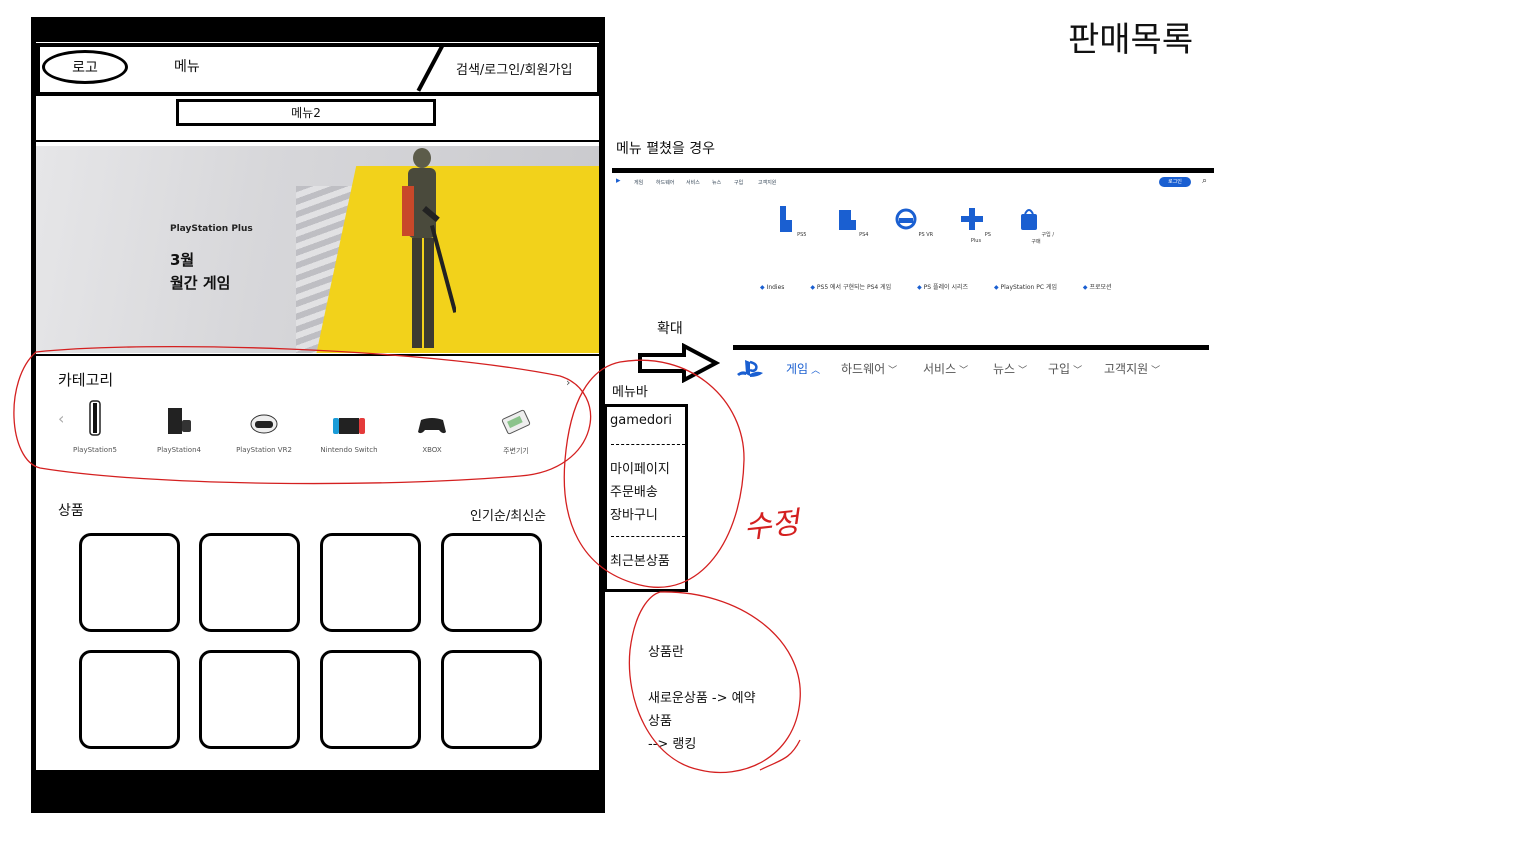 The height and width of the screenshot is (863, 1539). What do you see at coordinates (200, 283) in the screenshot?
I see `banner-subtitle: 월간 게임` at bounding box center [200, 283].